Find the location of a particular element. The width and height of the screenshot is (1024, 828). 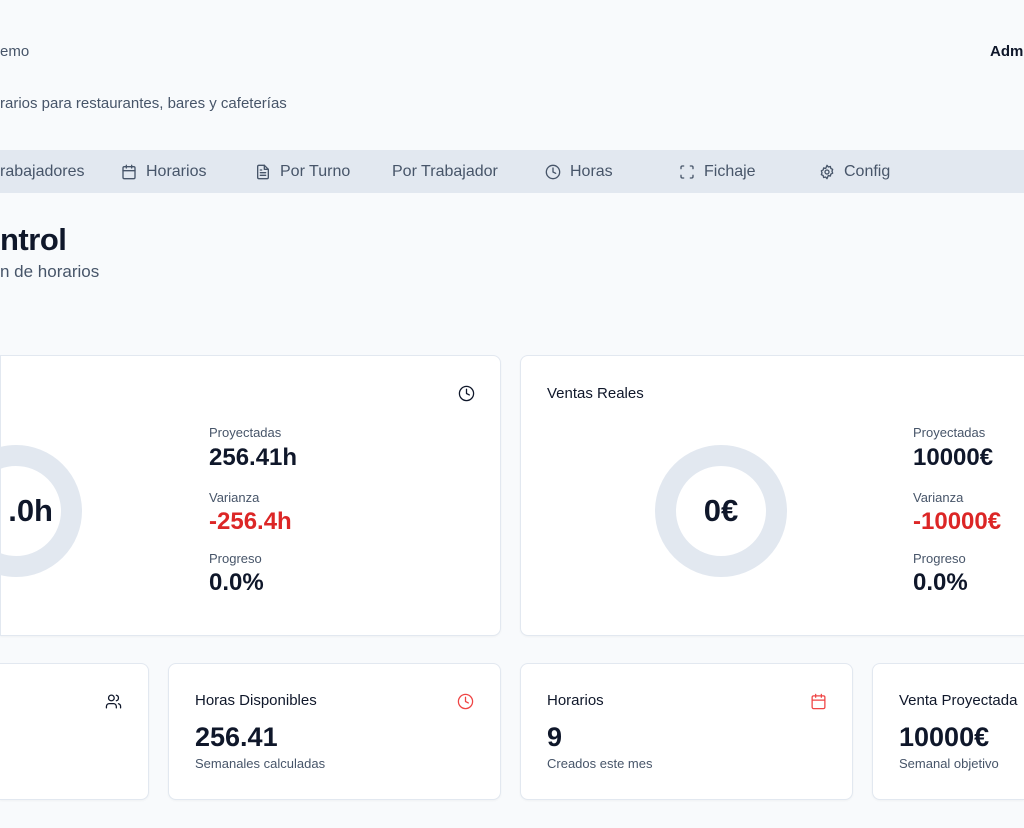

stat-sub: Semanal objetivo is located at coordinates (949, 763).